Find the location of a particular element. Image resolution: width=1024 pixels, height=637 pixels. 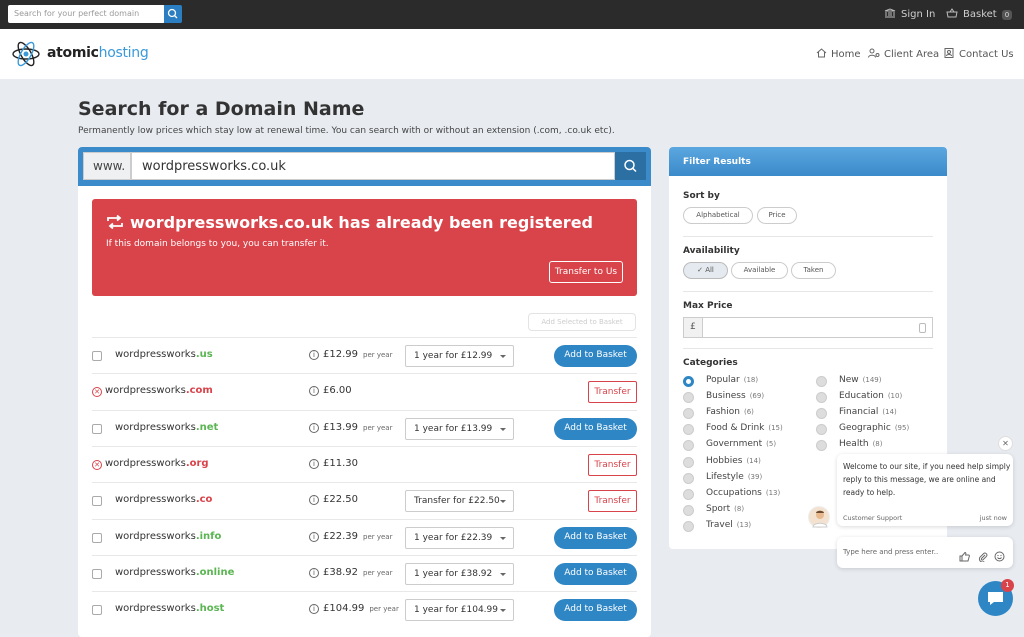

user-cog-icon is located at coordinates (874, 53).